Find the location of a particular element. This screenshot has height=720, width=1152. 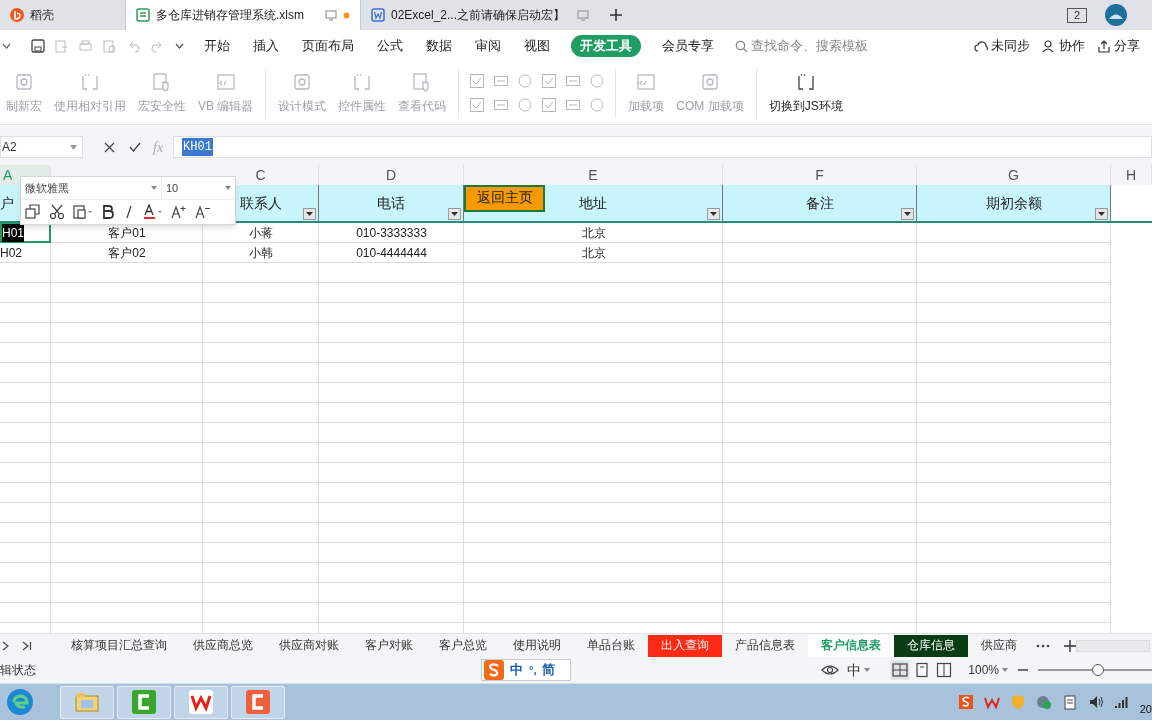

signal-icon is located at coordinates (1121, 702).